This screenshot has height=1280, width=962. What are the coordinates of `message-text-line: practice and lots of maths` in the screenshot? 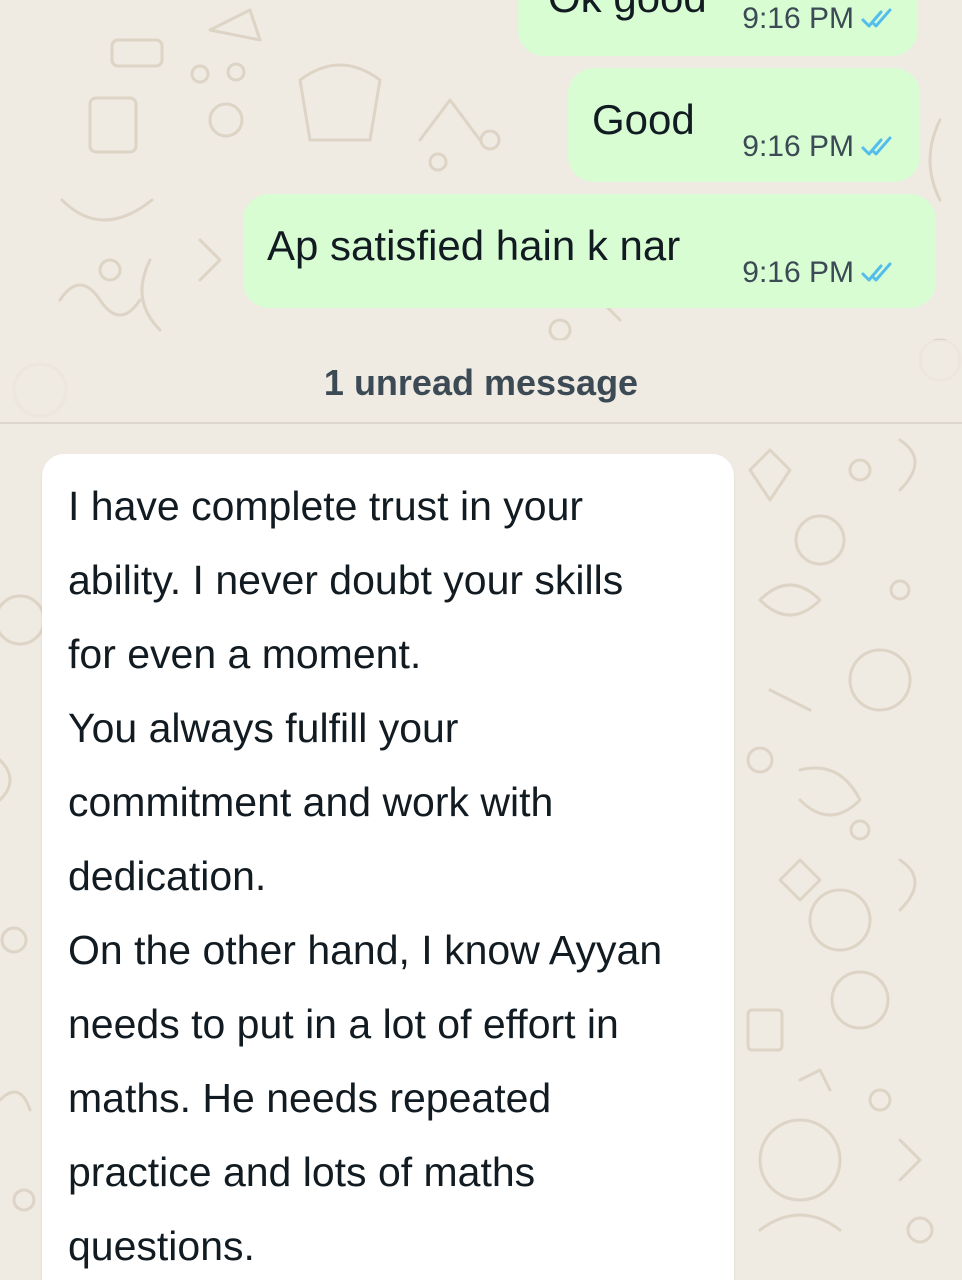 It's located at (302, 1172).